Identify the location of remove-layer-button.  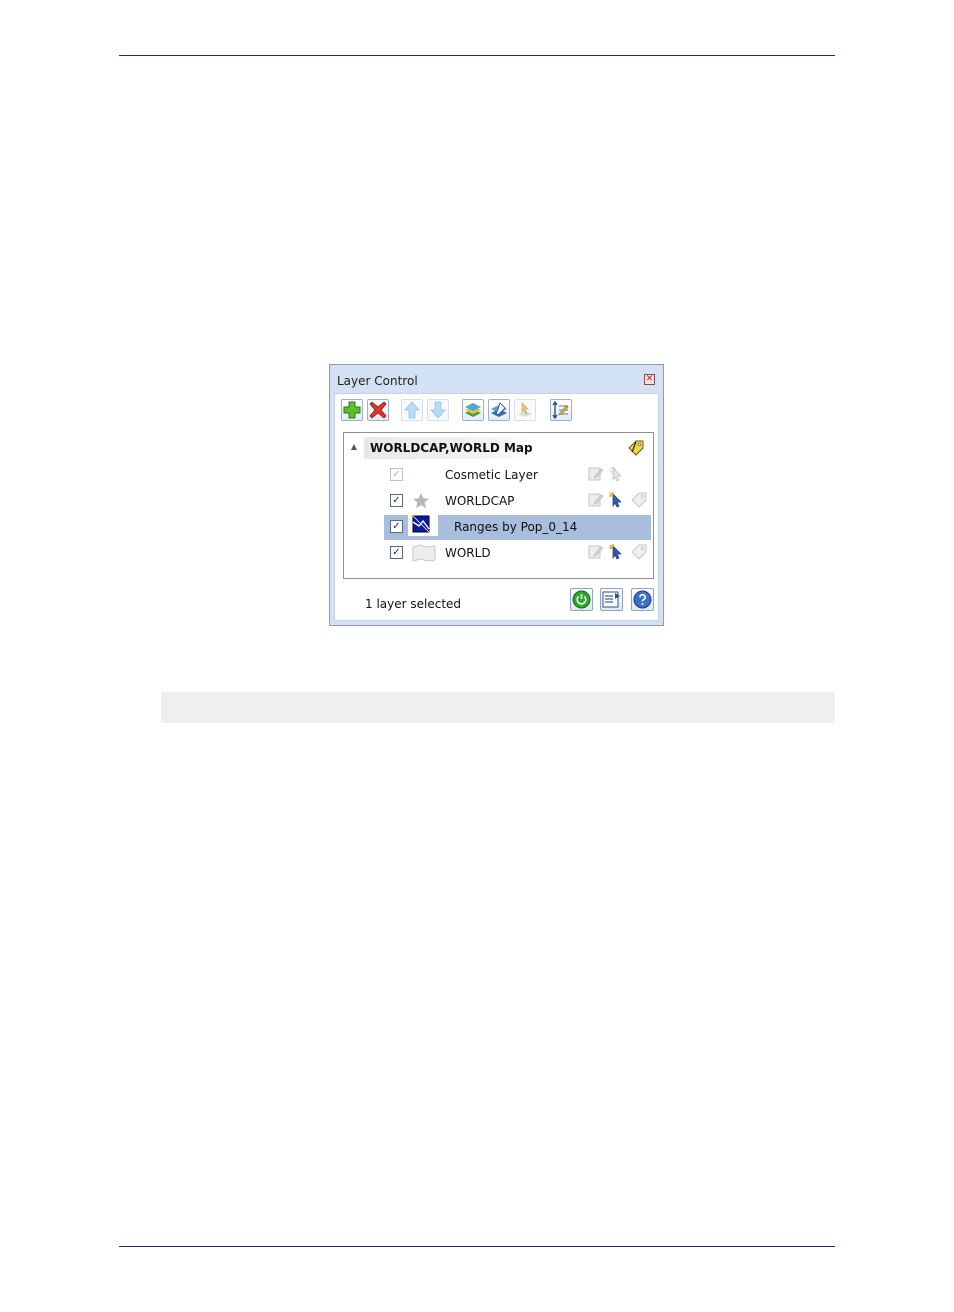
(378, 410).